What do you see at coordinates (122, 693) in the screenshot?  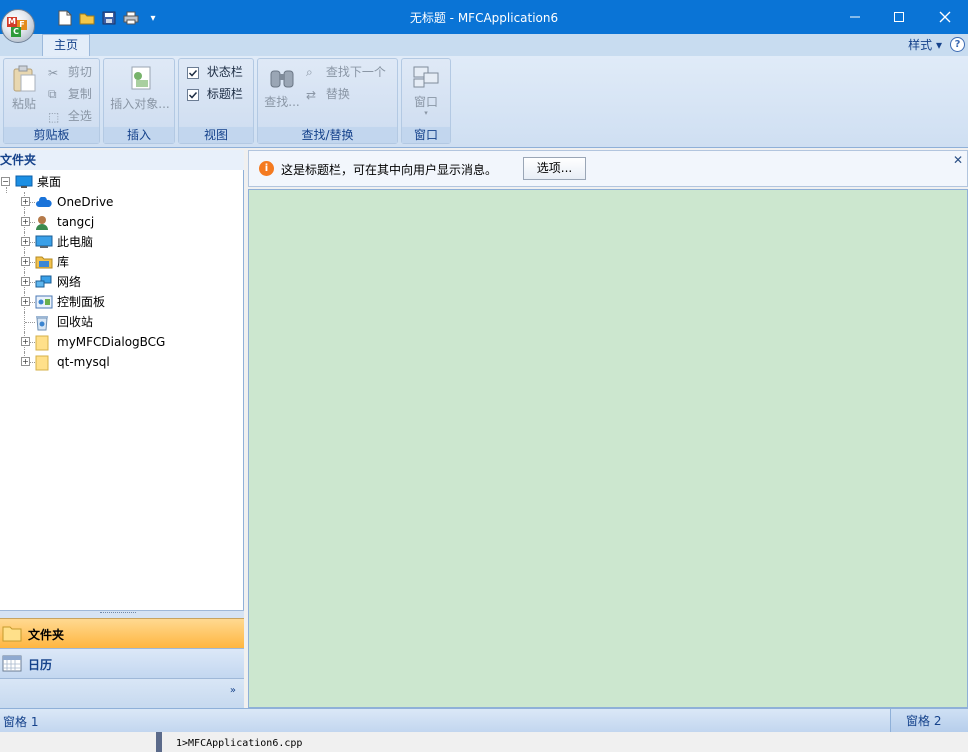 I see `nav-overflow: »` at bounding box center [122, 693].